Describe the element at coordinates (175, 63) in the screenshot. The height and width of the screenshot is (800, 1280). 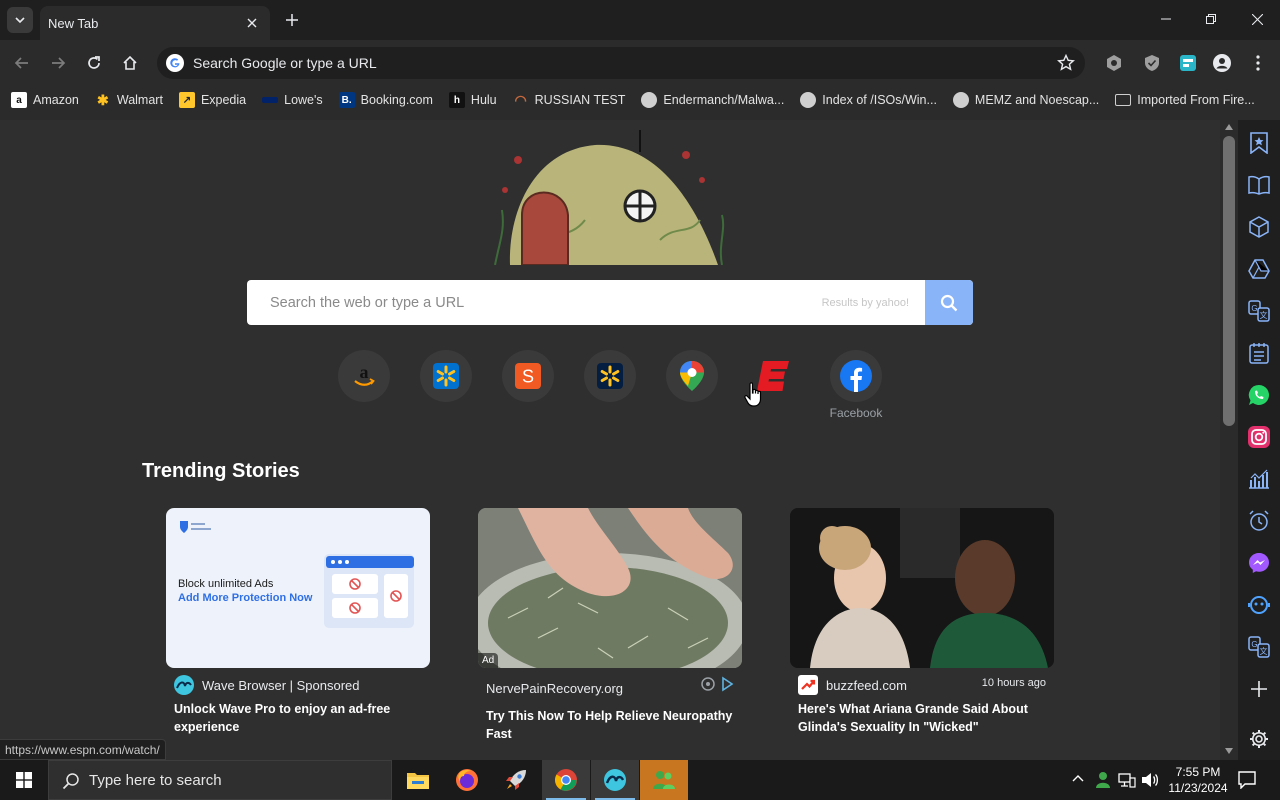
I see `google-g-icon` at that location.